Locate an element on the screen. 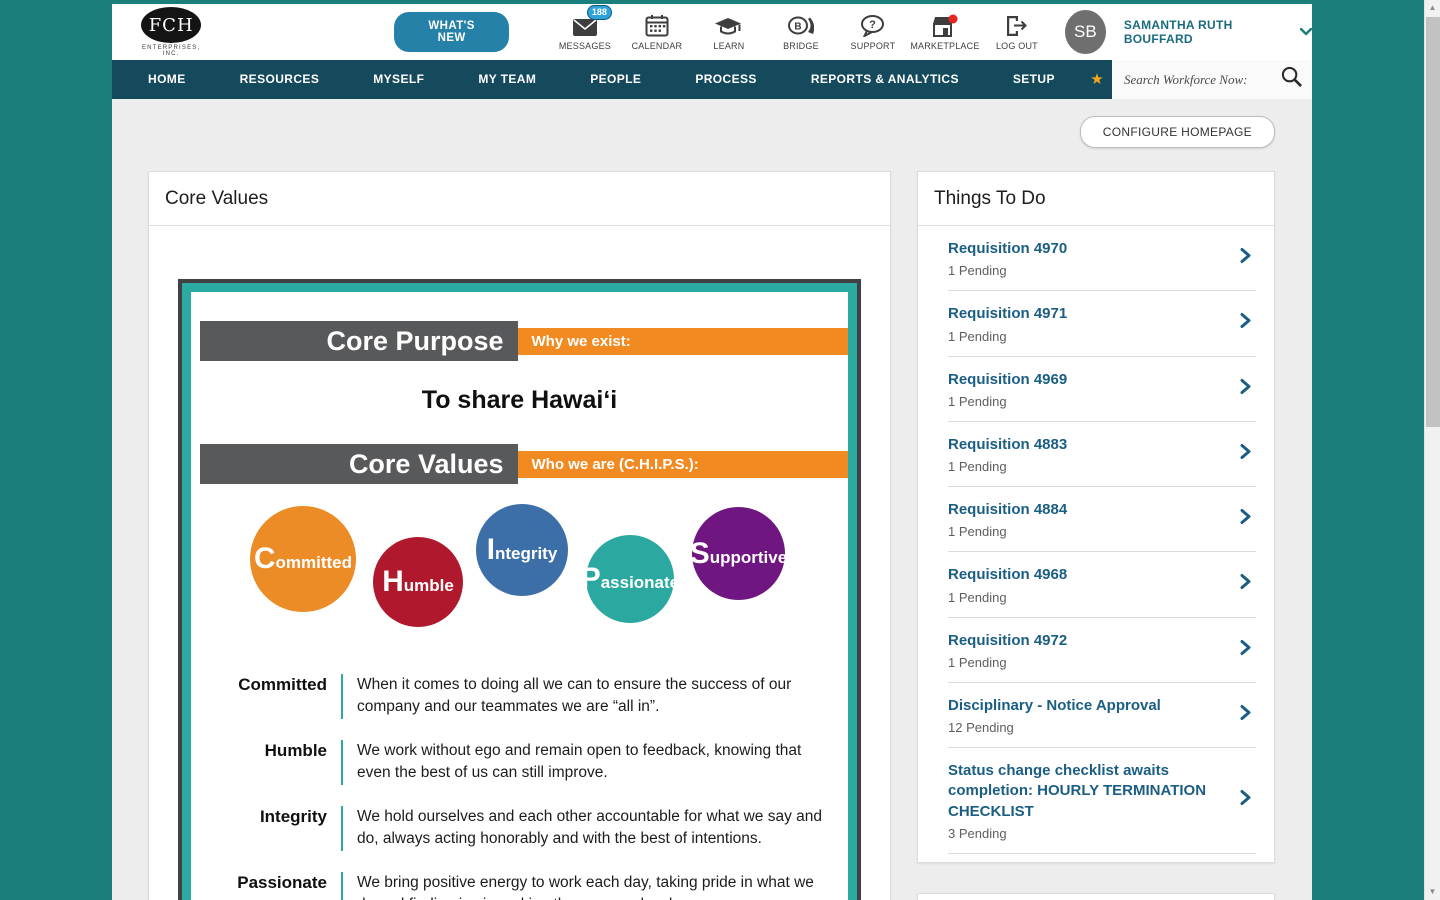 This screenshot has width=1440, height=900. value-circle-committed: Committed is located at coordinates (303, 559).